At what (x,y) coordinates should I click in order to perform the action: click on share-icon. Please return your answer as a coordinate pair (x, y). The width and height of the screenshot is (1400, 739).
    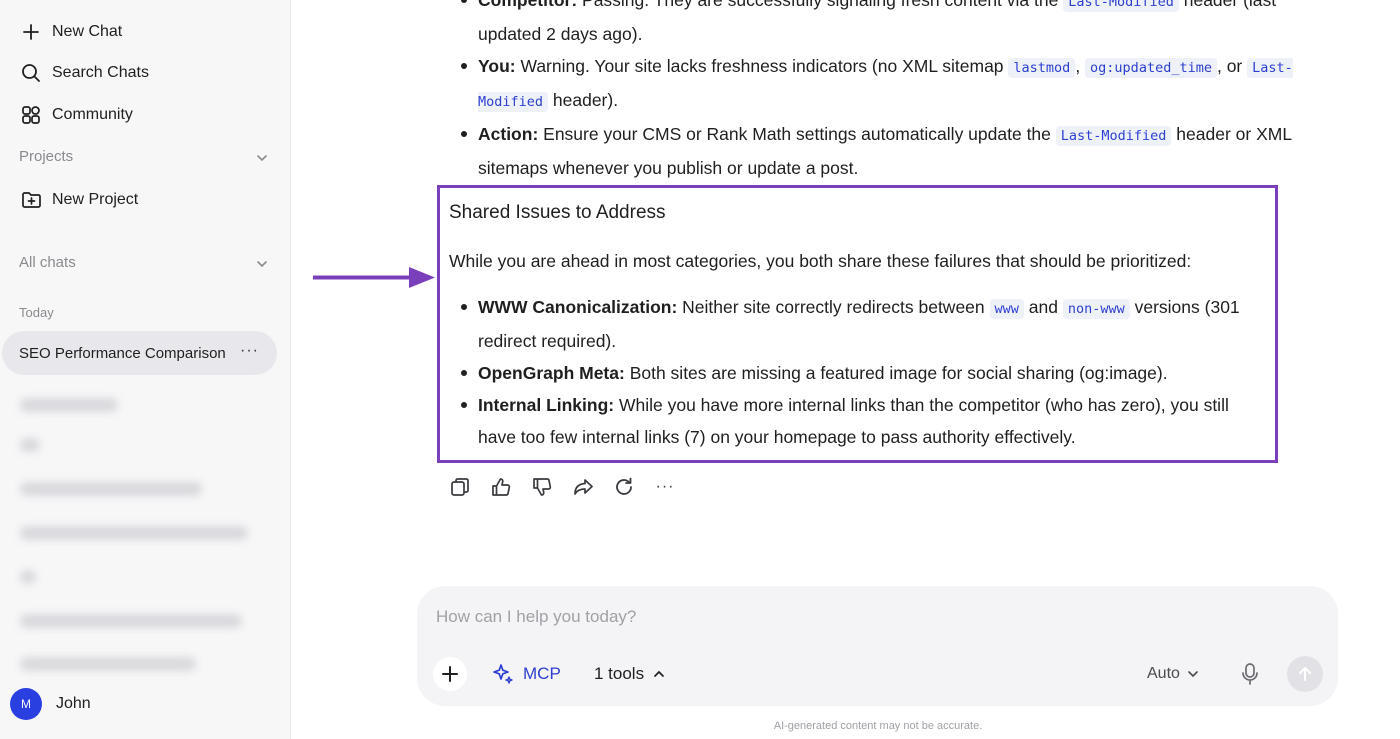
    Looking at the image, I should click on (583, 487).